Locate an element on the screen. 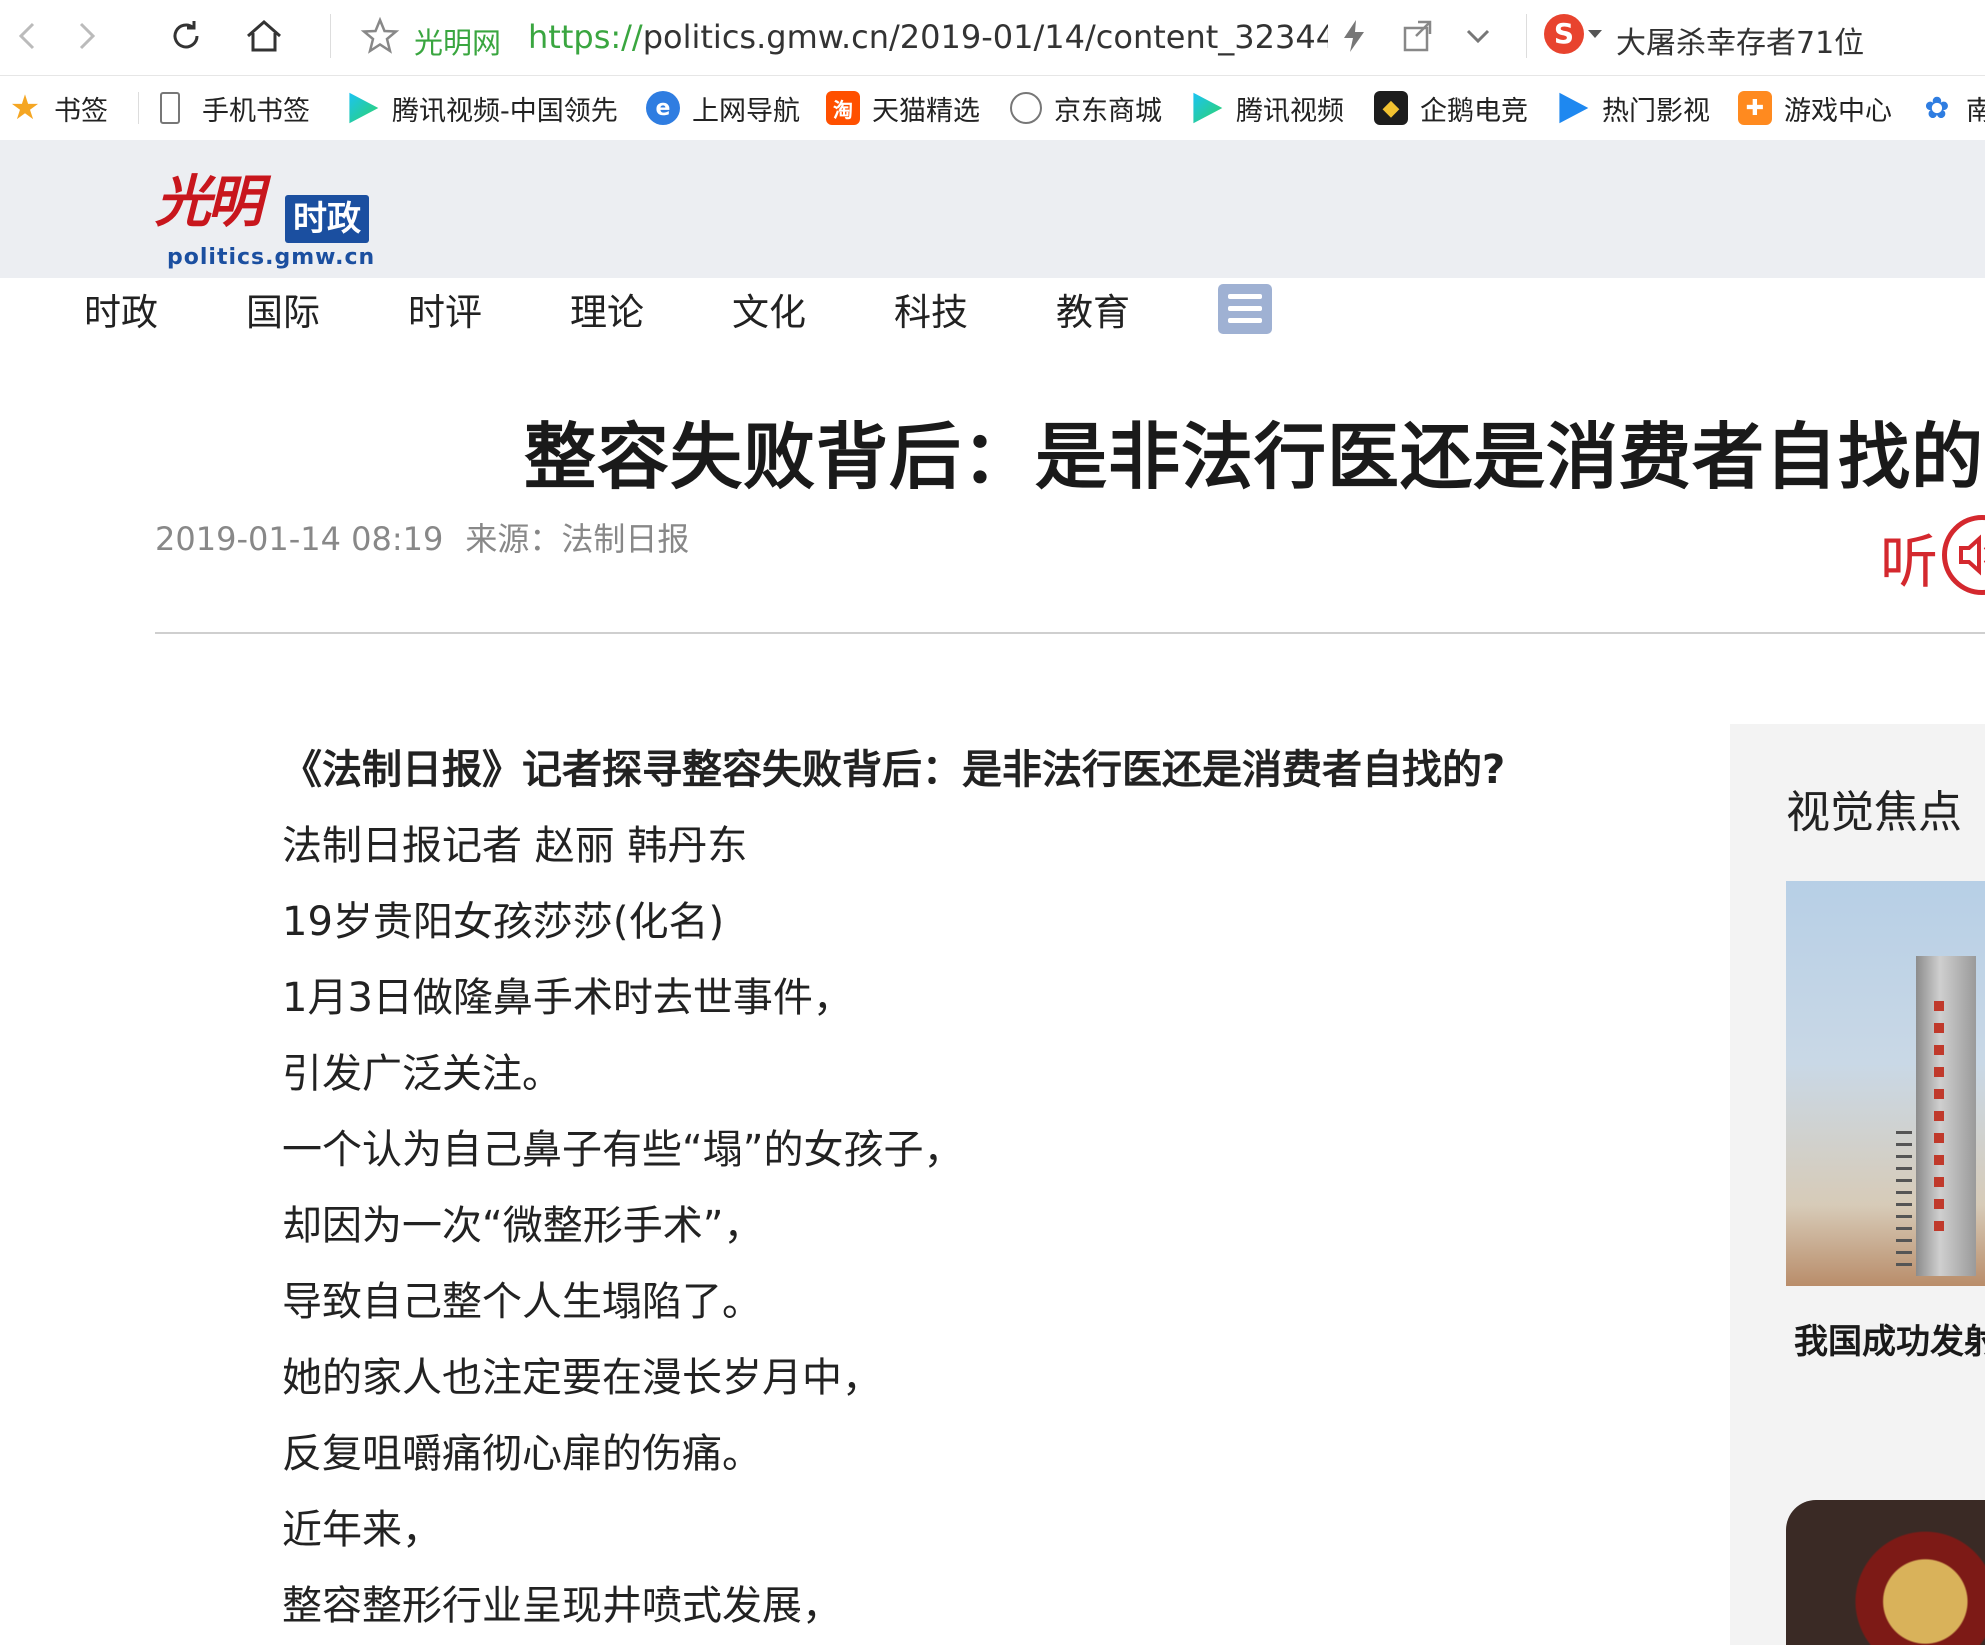  logo-badge: 时政 is located at coordinates (327, 219).